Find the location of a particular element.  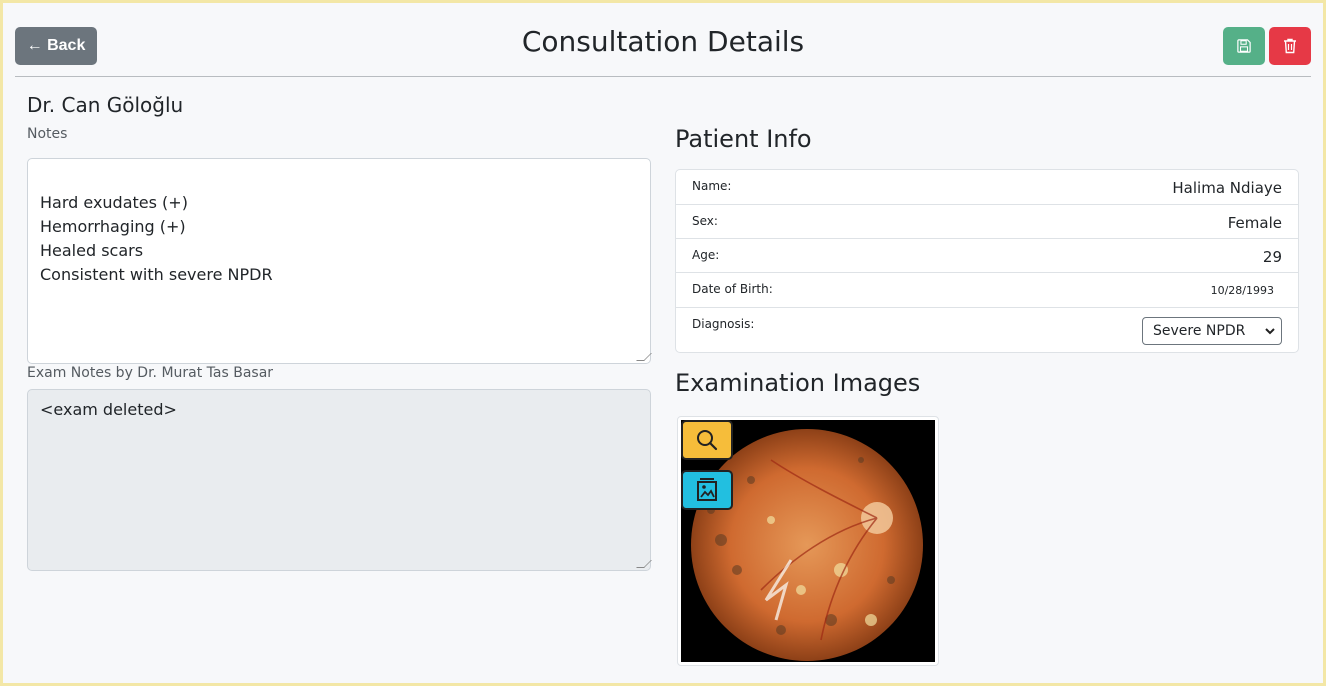

trash-icon is located at coordinates (1290, 46).